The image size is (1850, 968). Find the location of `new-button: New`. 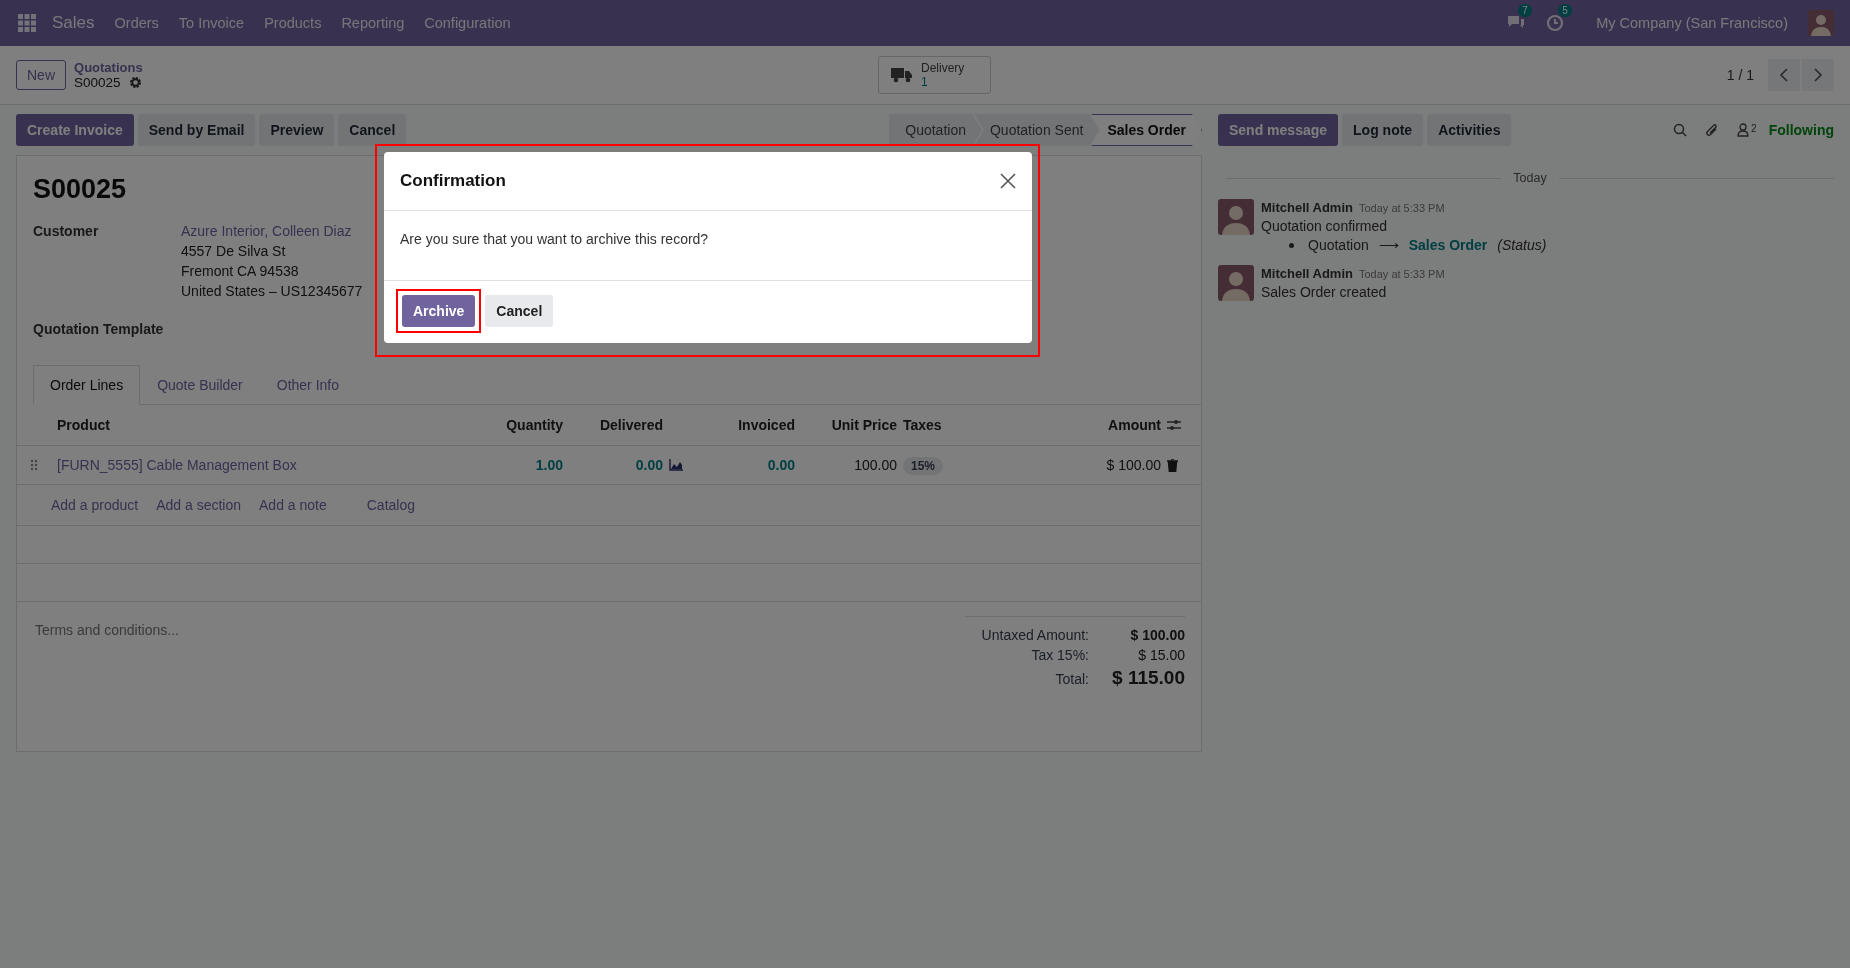

new-button: New is located at coordinates (41, 75).